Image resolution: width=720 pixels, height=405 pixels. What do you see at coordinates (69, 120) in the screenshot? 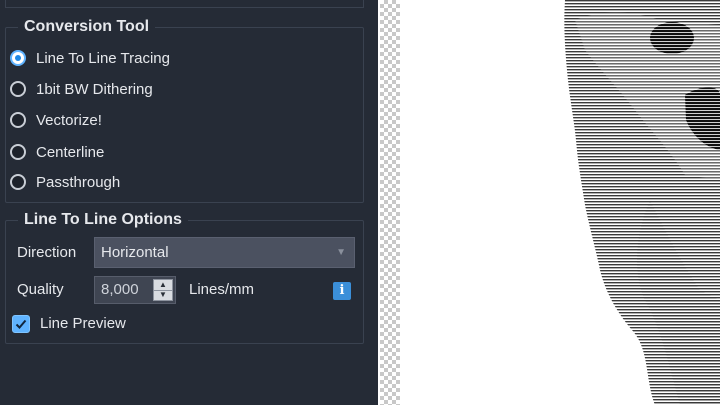
I see `radio-label: Vectorize!` at bounding box center [69, 120].